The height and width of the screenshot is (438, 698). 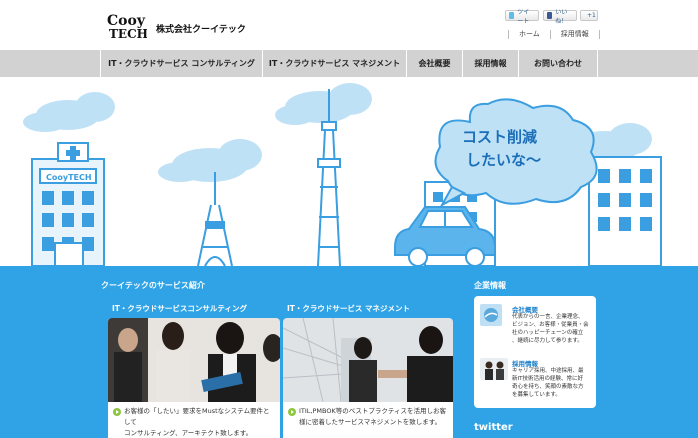 What do you see at coordinates (179, 308) in the screenshot?
I see `consulting-label: IT・クラウドサービスコンサルティング` at bounding box center [179, 308].